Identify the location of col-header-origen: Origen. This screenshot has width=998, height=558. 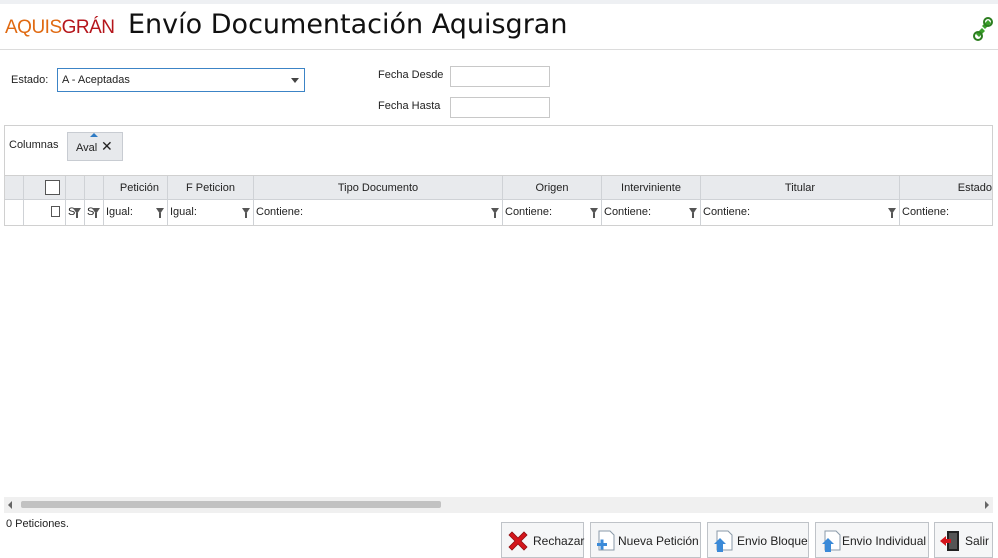
(552, 187).